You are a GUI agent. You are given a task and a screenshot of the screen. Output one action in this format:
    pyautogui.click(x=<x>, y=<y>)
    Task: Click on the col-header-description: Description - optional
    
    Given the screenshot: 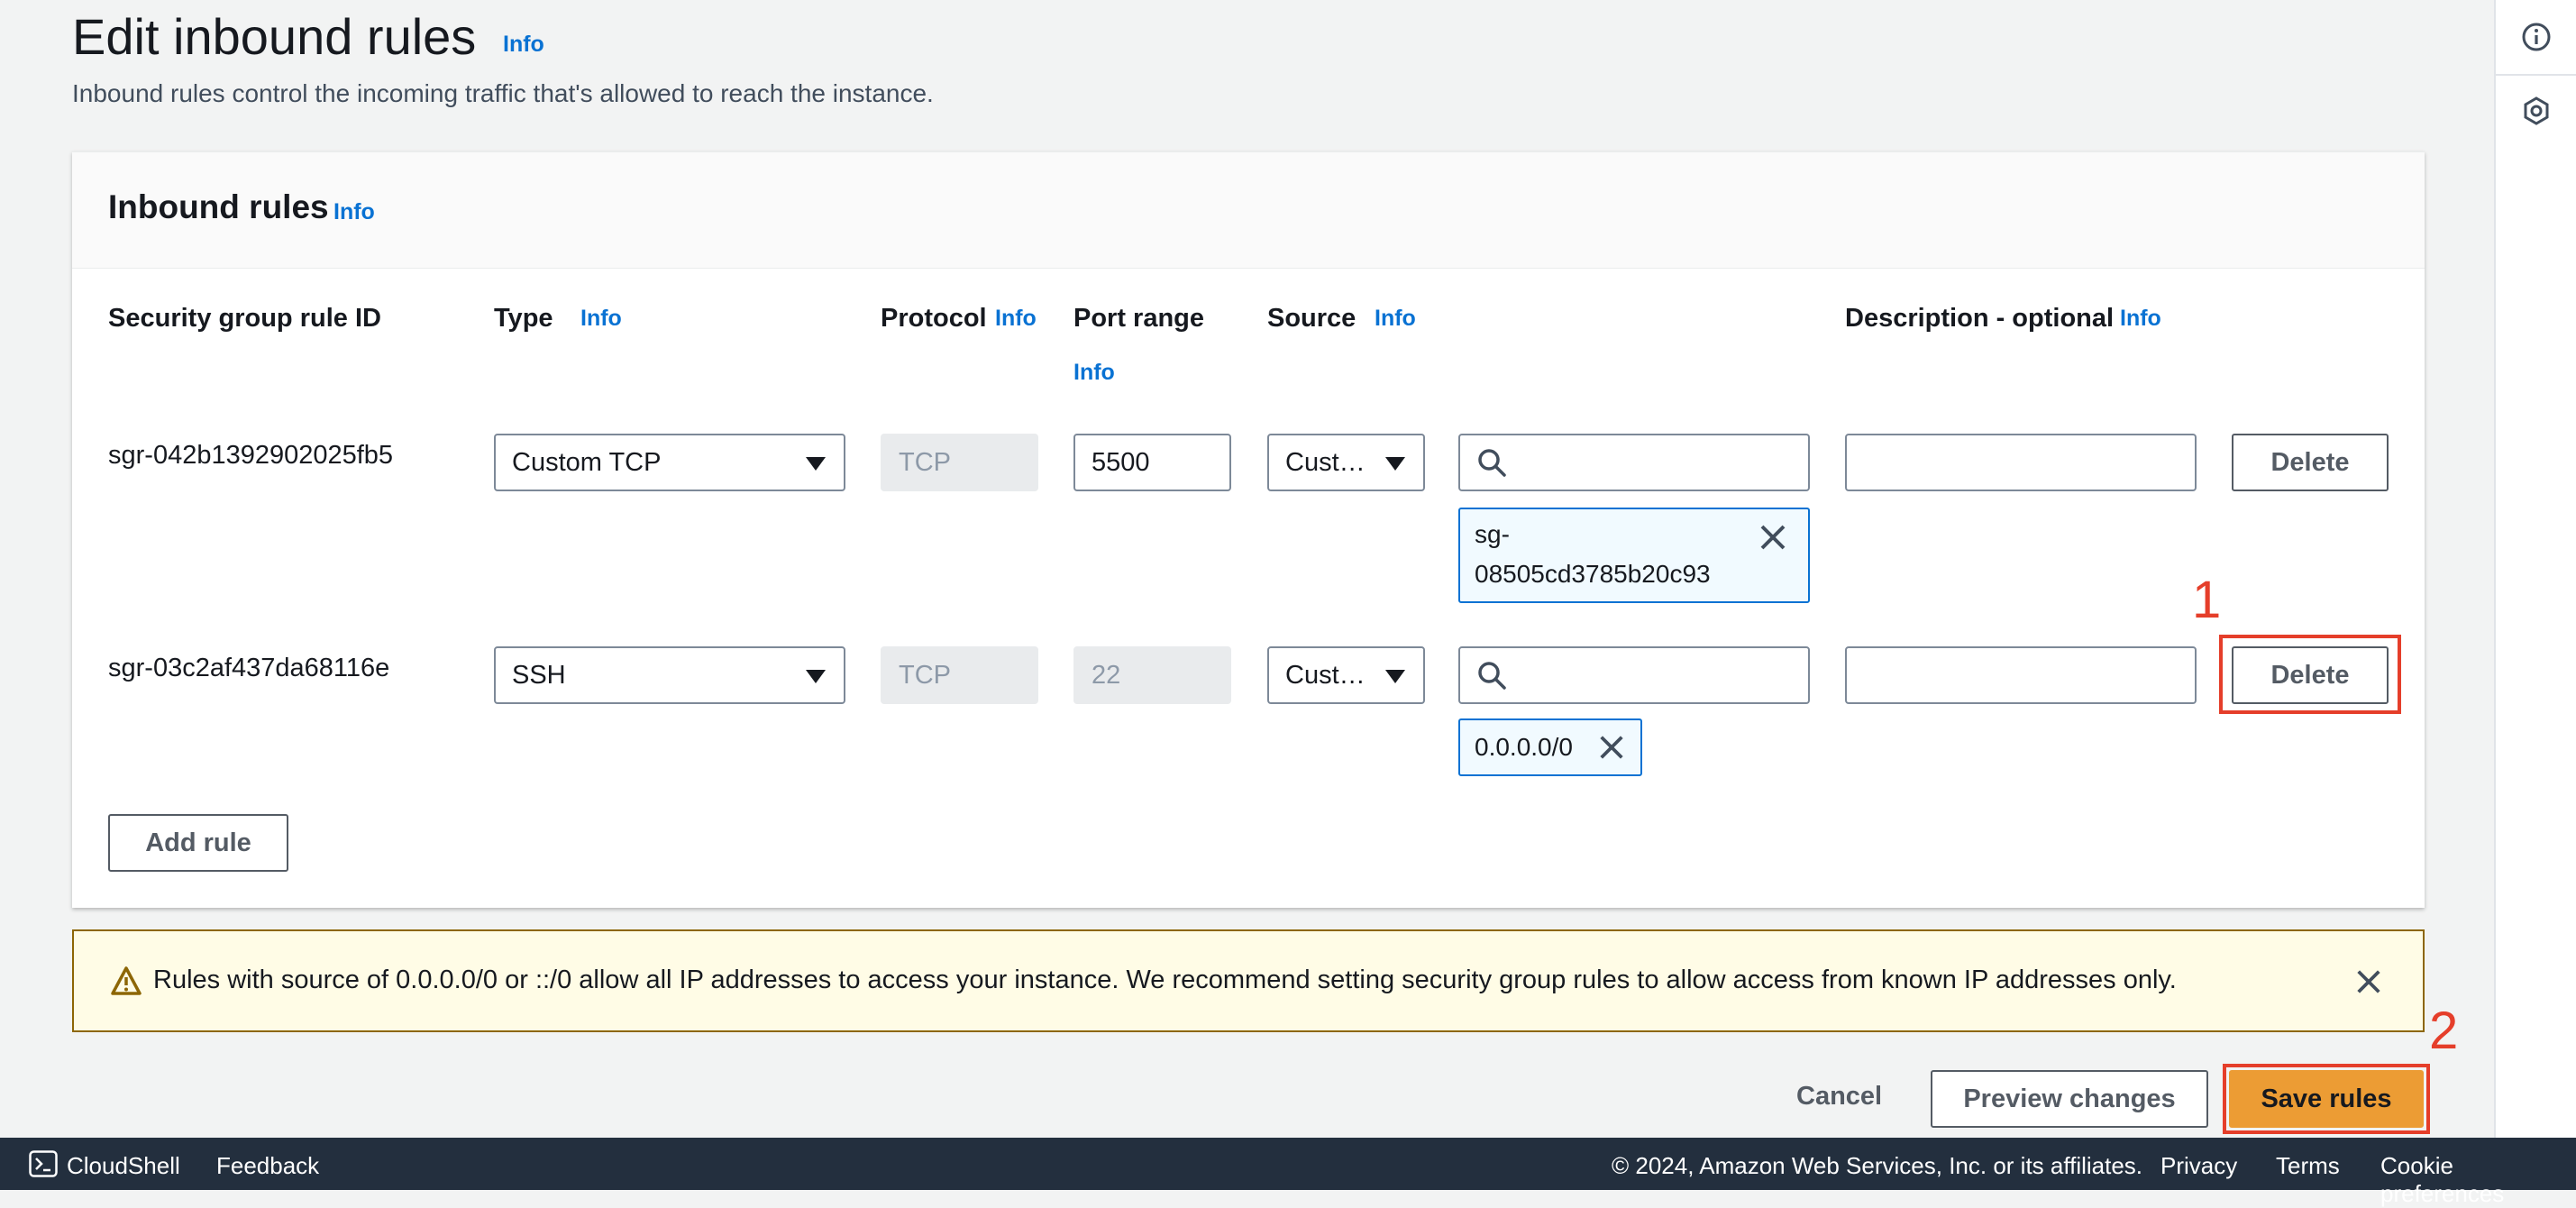 What is the action you would take?
    pyautogui.click(x=1980, y=318)
    